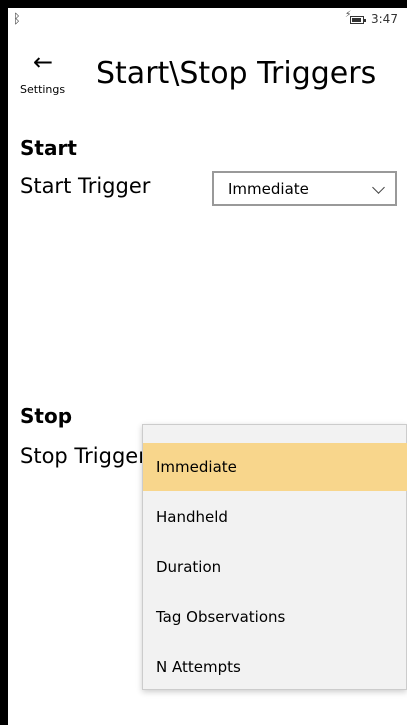 The width and height of the screenshot is (407, 725). I want to click on dropdown-option-handheld: Handheld, so click(275, 517).